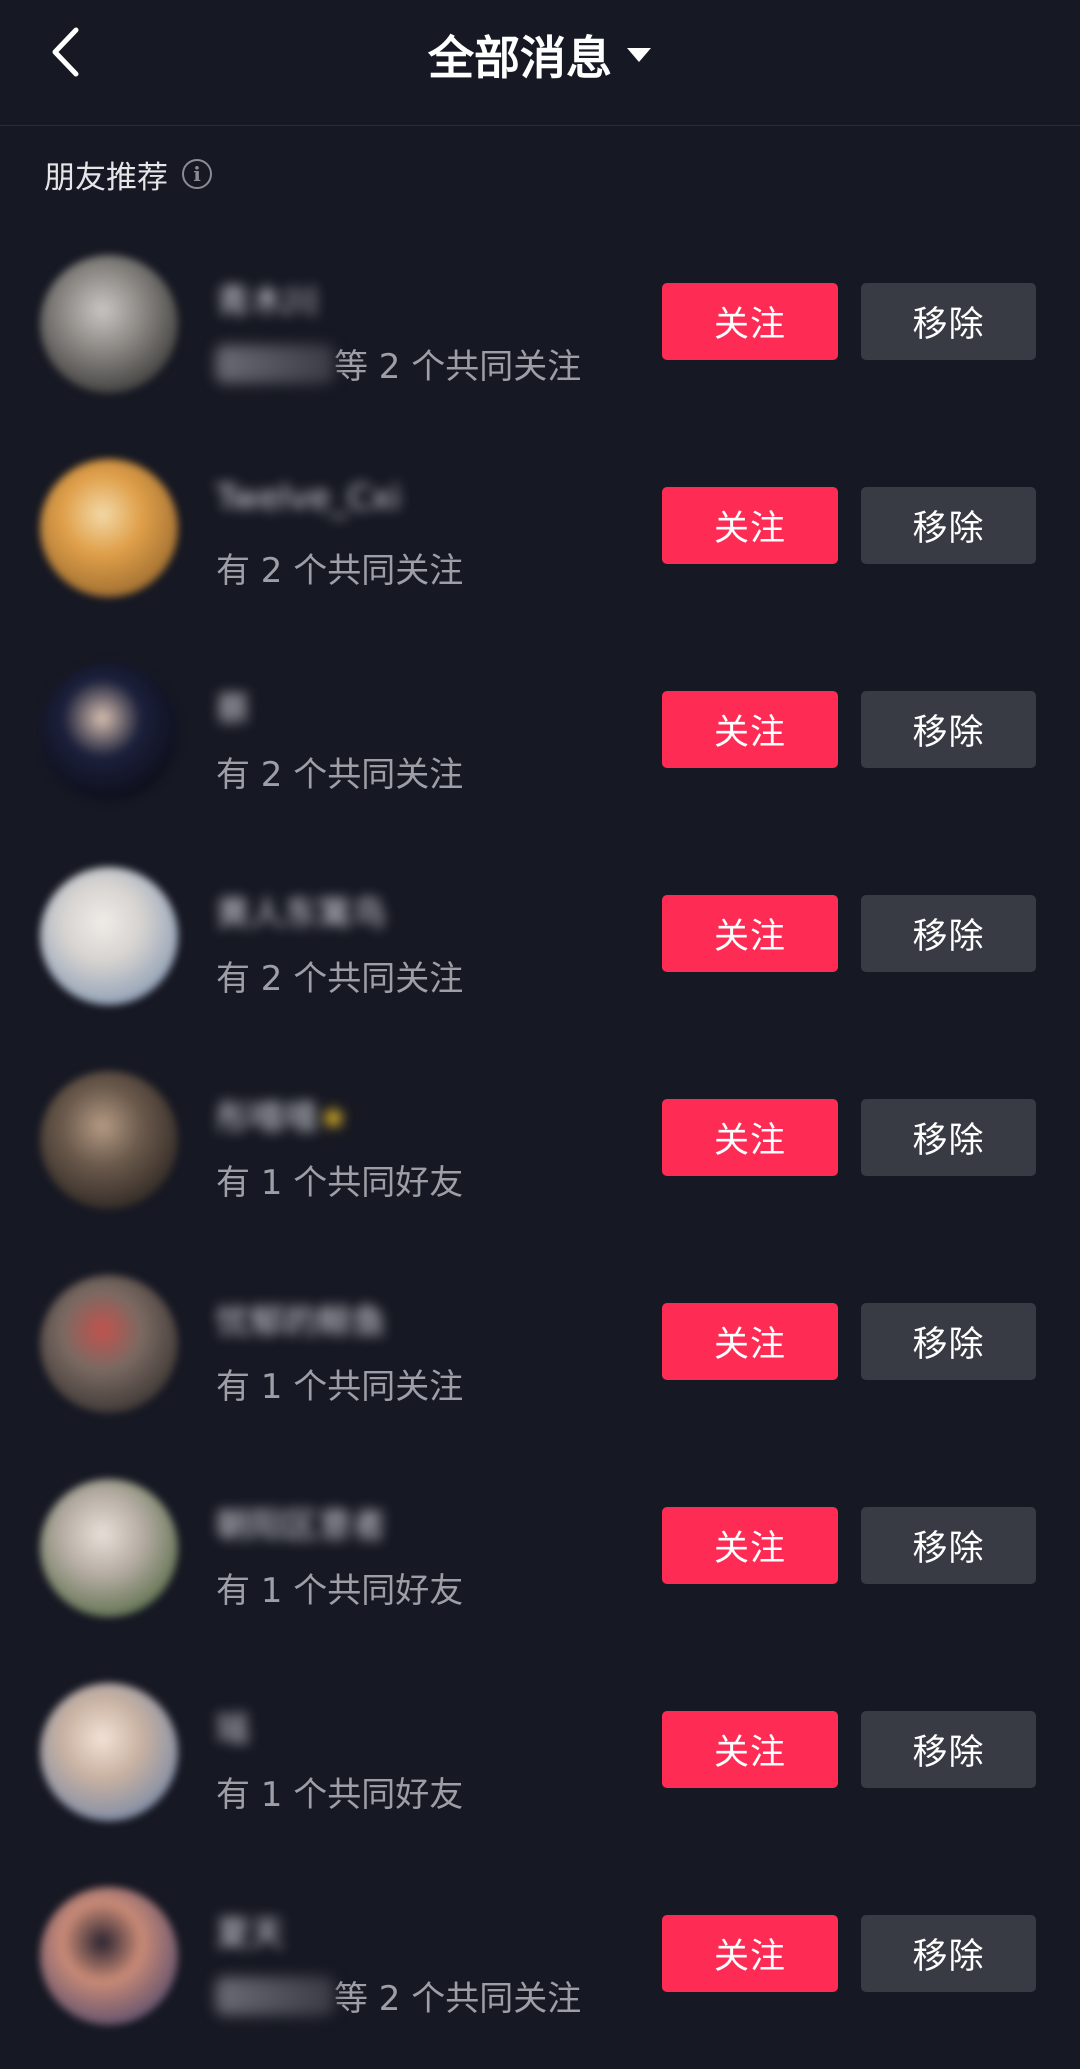 The width and height of the screenshot is (1080, 2069). I want to click on username: 蔡, so click(233, 706).